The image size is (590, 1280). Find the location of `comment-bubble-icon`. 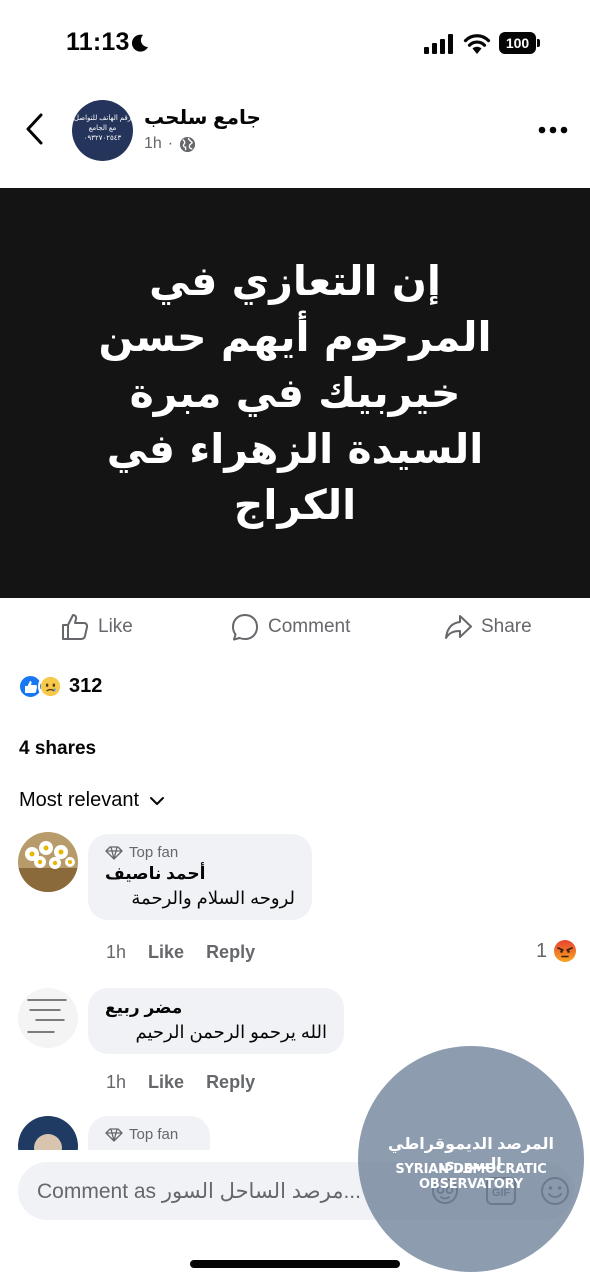

comment-bubble-icon is located at coordinates (245, 627).